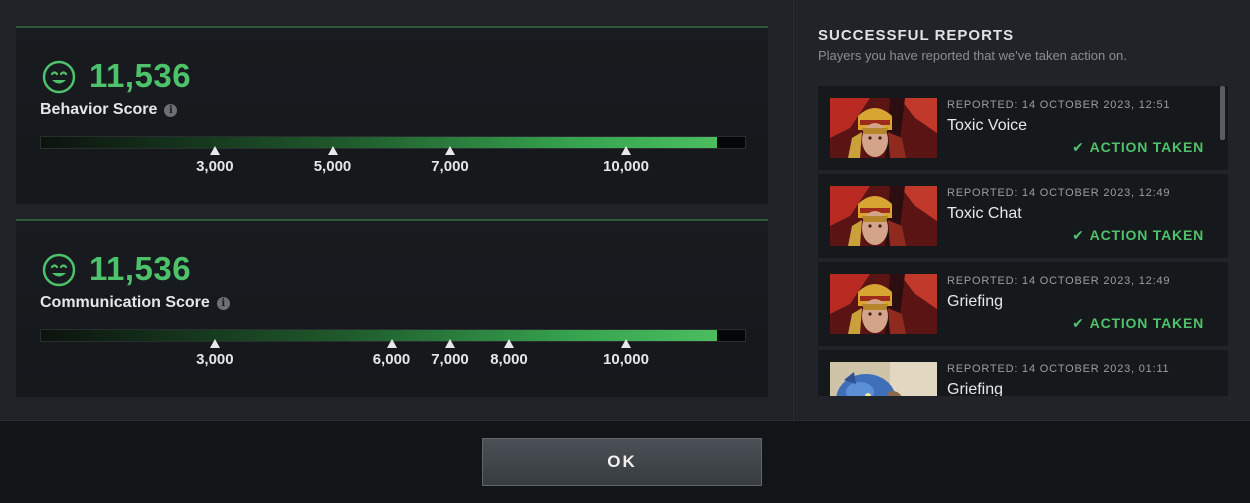 The image size is (1250, 503). Describe the element at coordinates (883, 379) in the screenshot. I see `hero-portrait-blue-creature` at that location.